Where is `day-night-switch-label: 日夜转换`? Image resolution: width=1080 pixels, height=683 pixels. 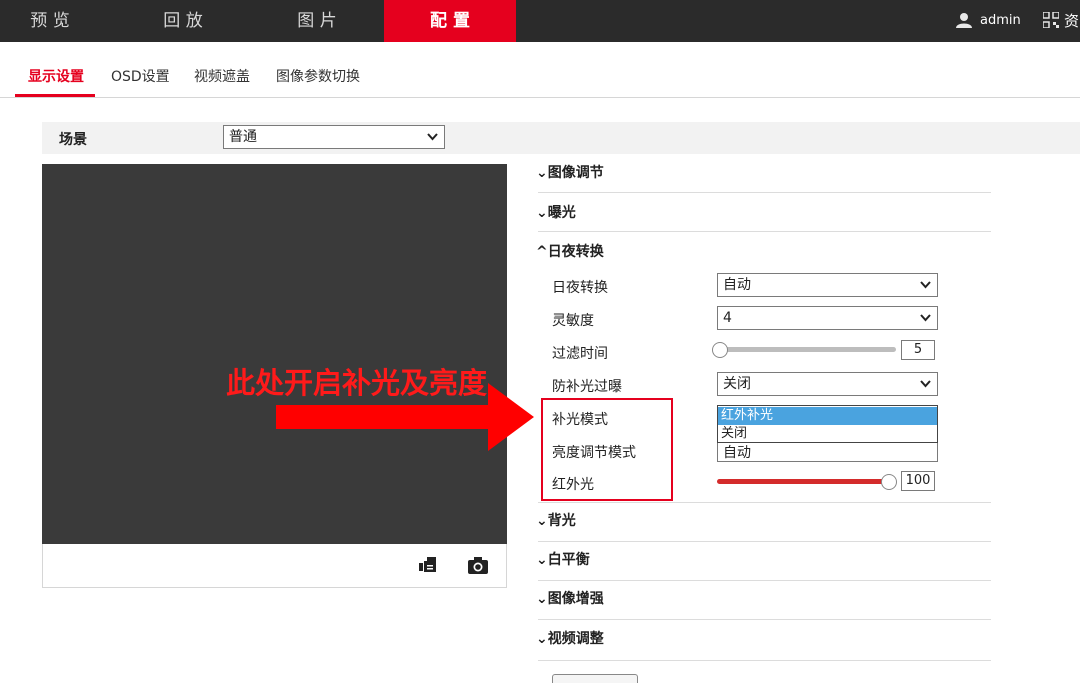
day-night-switch-label: 日夜转换 is located at coordinates (580, 288).